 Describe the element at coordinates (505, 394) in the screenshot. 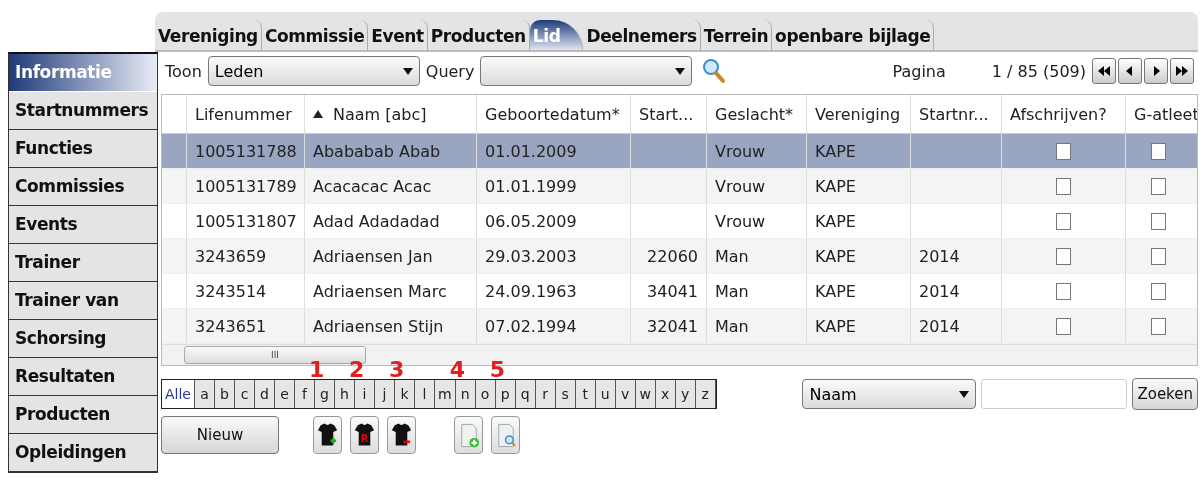

I see `letter-filter: p` at that location.